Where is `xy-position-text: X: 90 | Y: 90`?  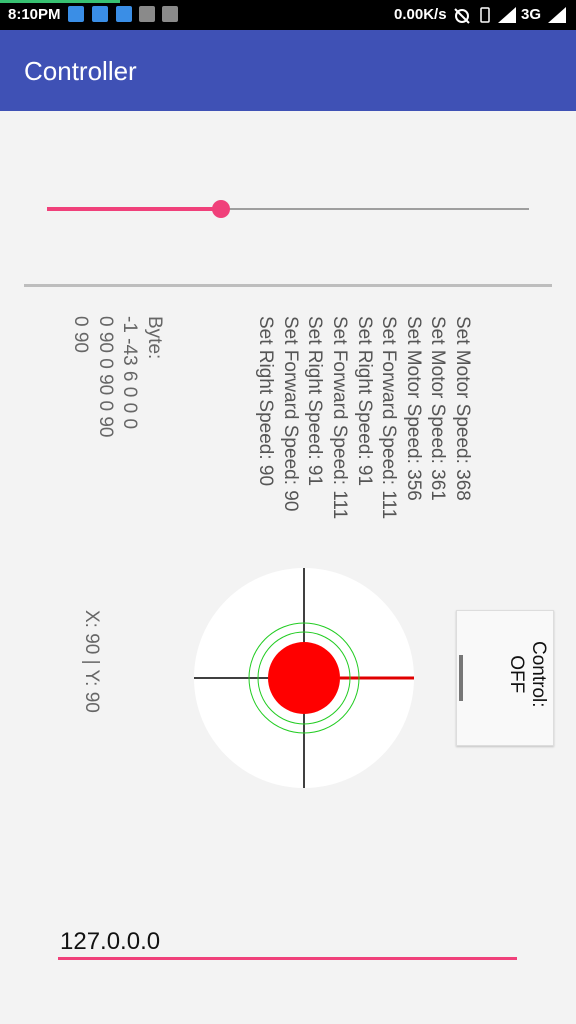
xy-position-text: X: 90 | Y: 90 is located at coordinates (91, 661).